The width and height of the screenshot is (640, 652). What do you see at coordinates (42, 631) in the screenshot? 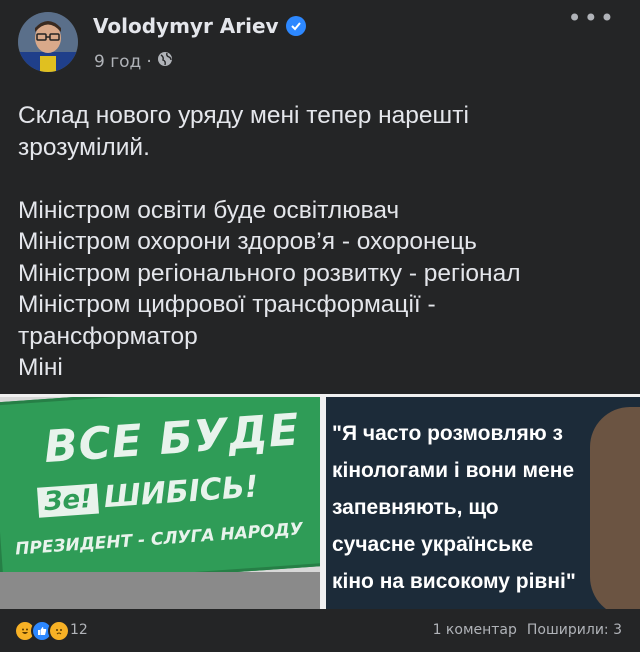
I see `reactions` at bounding box center [42, 631].